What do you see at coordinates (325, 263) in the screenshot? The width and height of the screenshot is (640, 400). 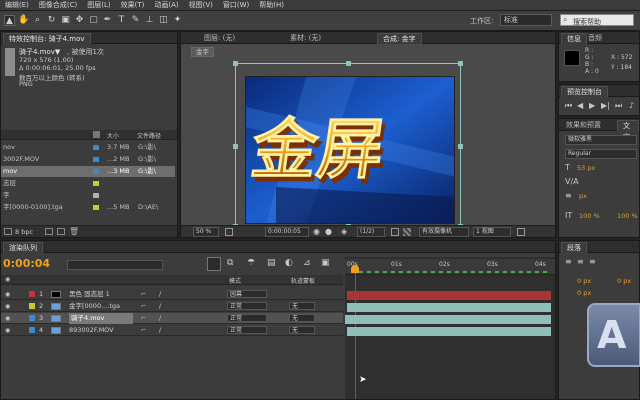 I see `live-update-icon: ▣` at bounding box center [325, 263].